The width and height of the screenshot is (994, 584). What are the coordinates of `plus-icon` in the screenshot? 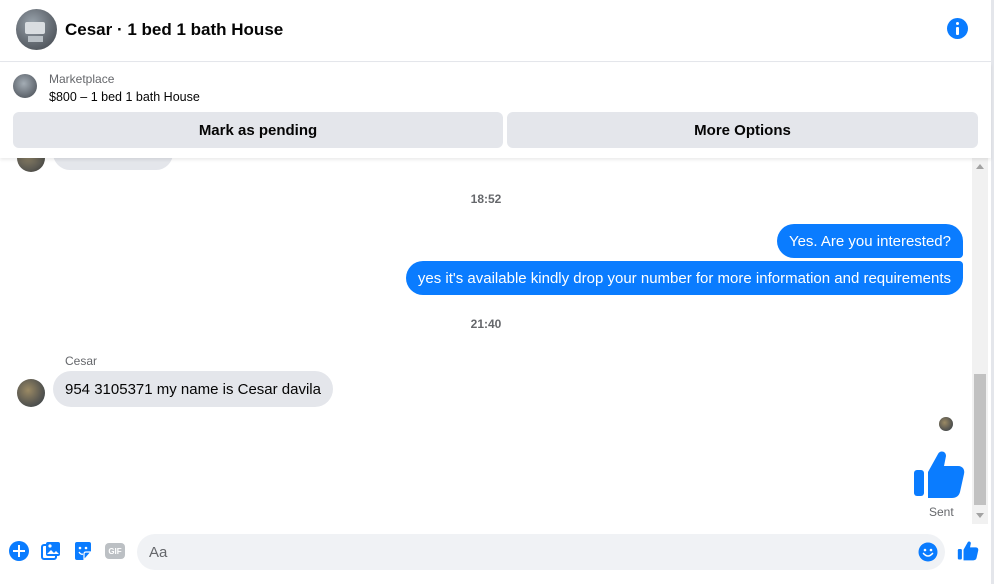 It's located at (19, 551).